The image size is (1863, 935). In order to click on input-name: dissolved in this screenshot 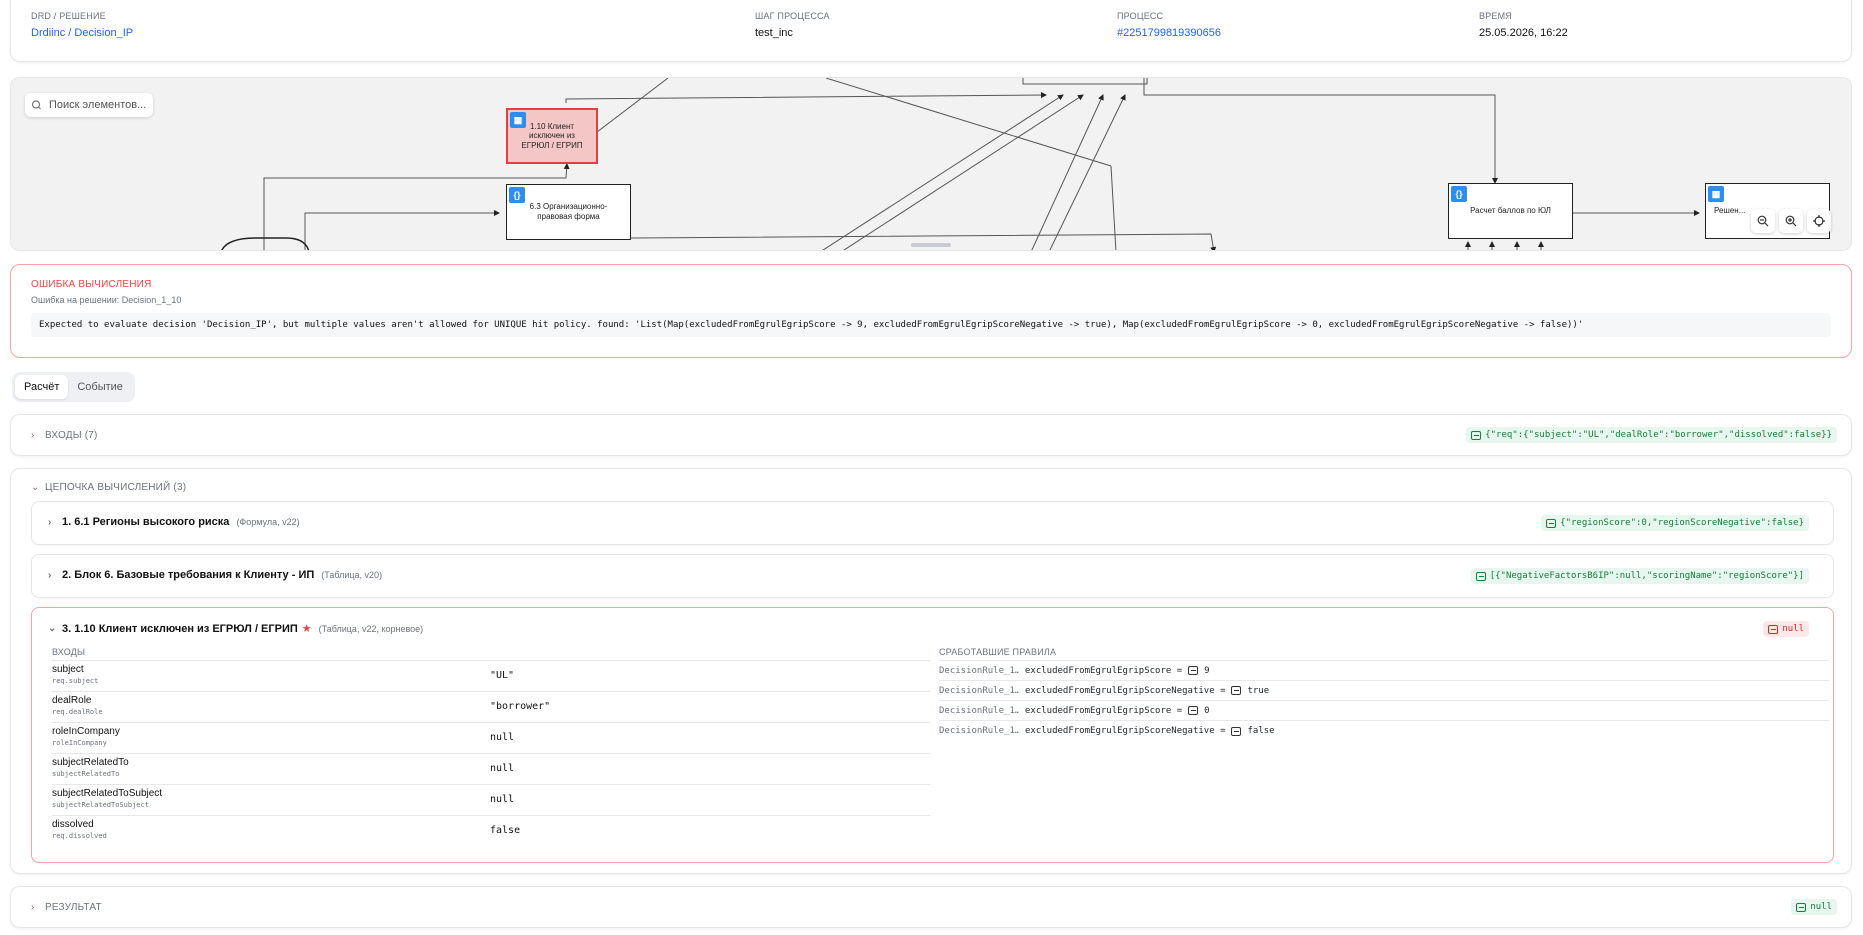, I will do `click(73, 824)`.